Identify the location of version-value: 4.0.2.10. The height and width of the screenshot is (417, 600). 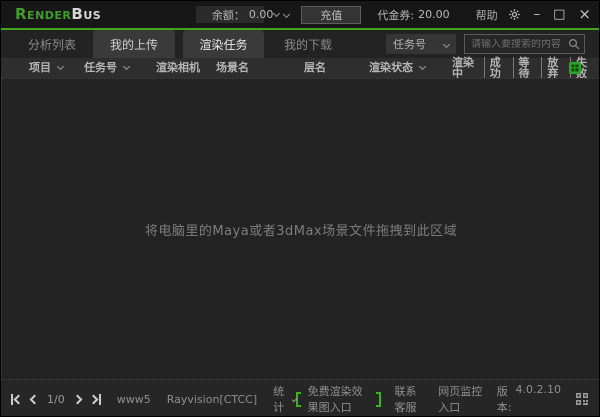
(538, 389).